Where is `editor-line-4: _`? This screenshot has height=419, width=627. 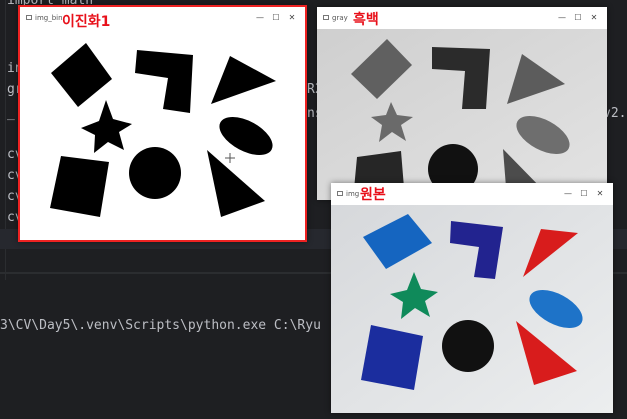 editor-line-4: _ is located at coordinates (11, 113).